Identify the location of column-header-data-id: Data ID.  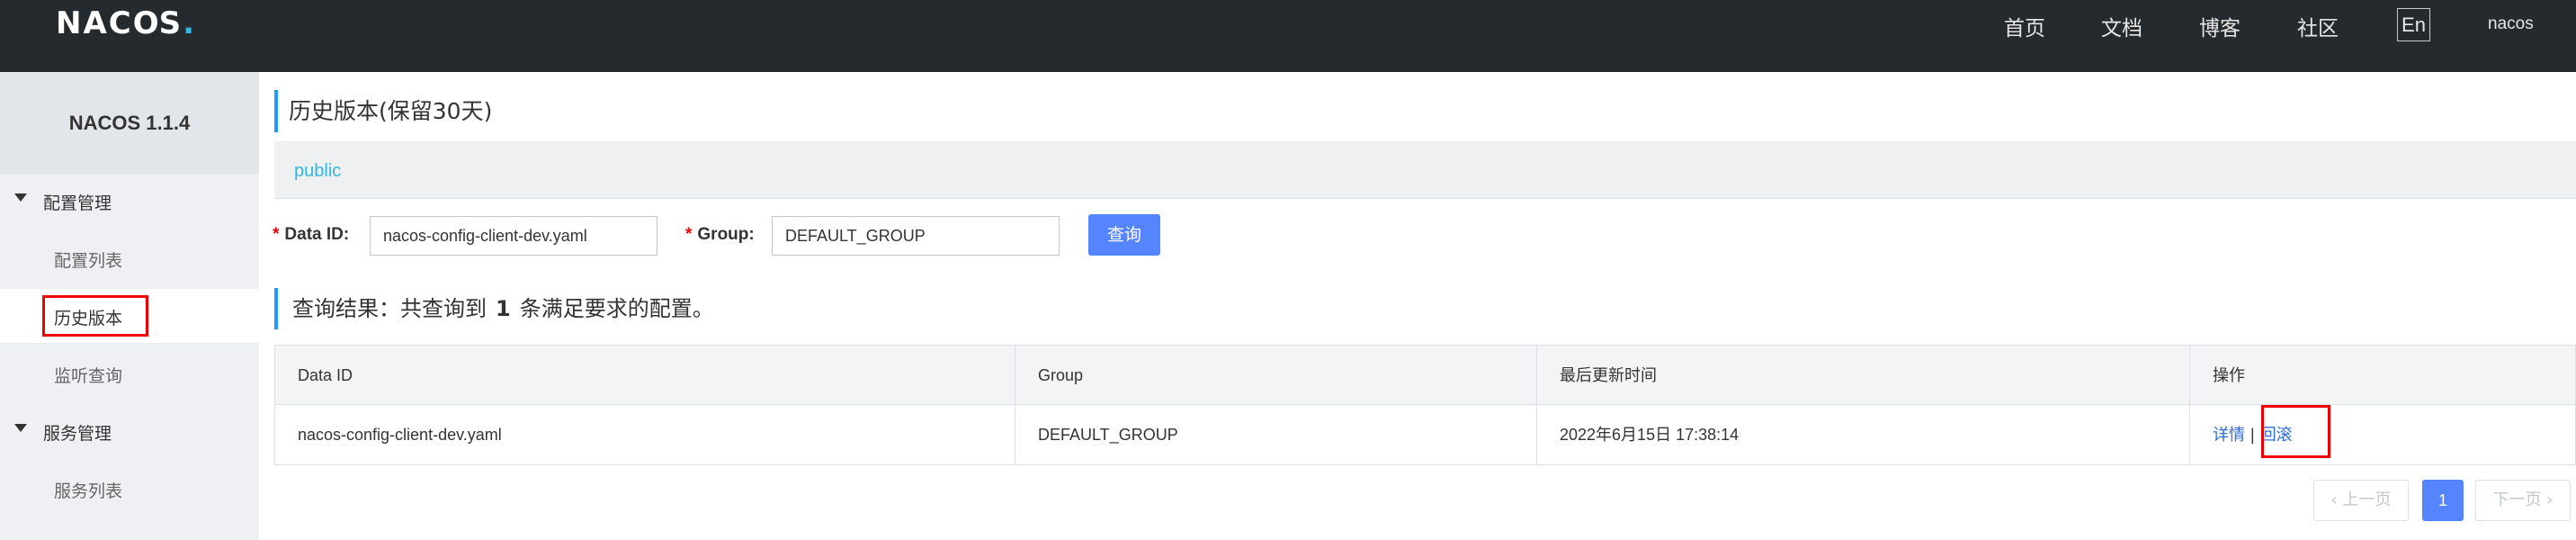
(645, 375).